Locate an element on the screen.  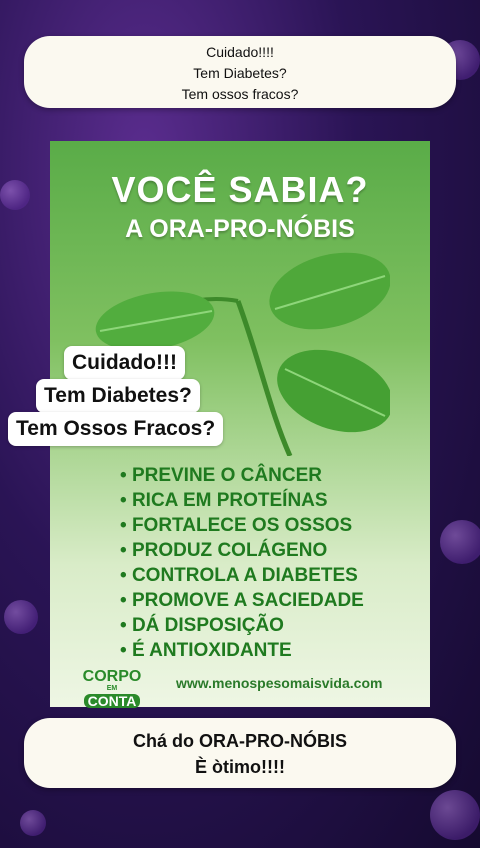
top-caption-line: Cuidado!!!! is located at coordinates (240, 52).